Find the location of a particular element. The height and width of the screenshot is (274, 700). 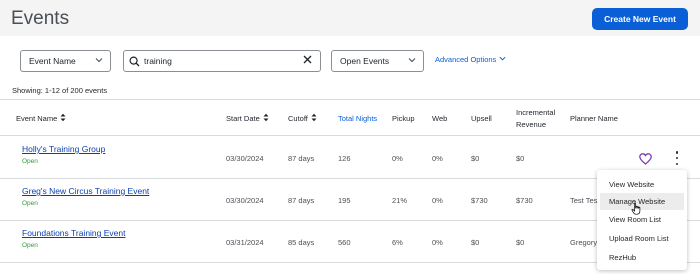

event-name-cell: Foundations Training Event Open is located at coordinates (73, 238).